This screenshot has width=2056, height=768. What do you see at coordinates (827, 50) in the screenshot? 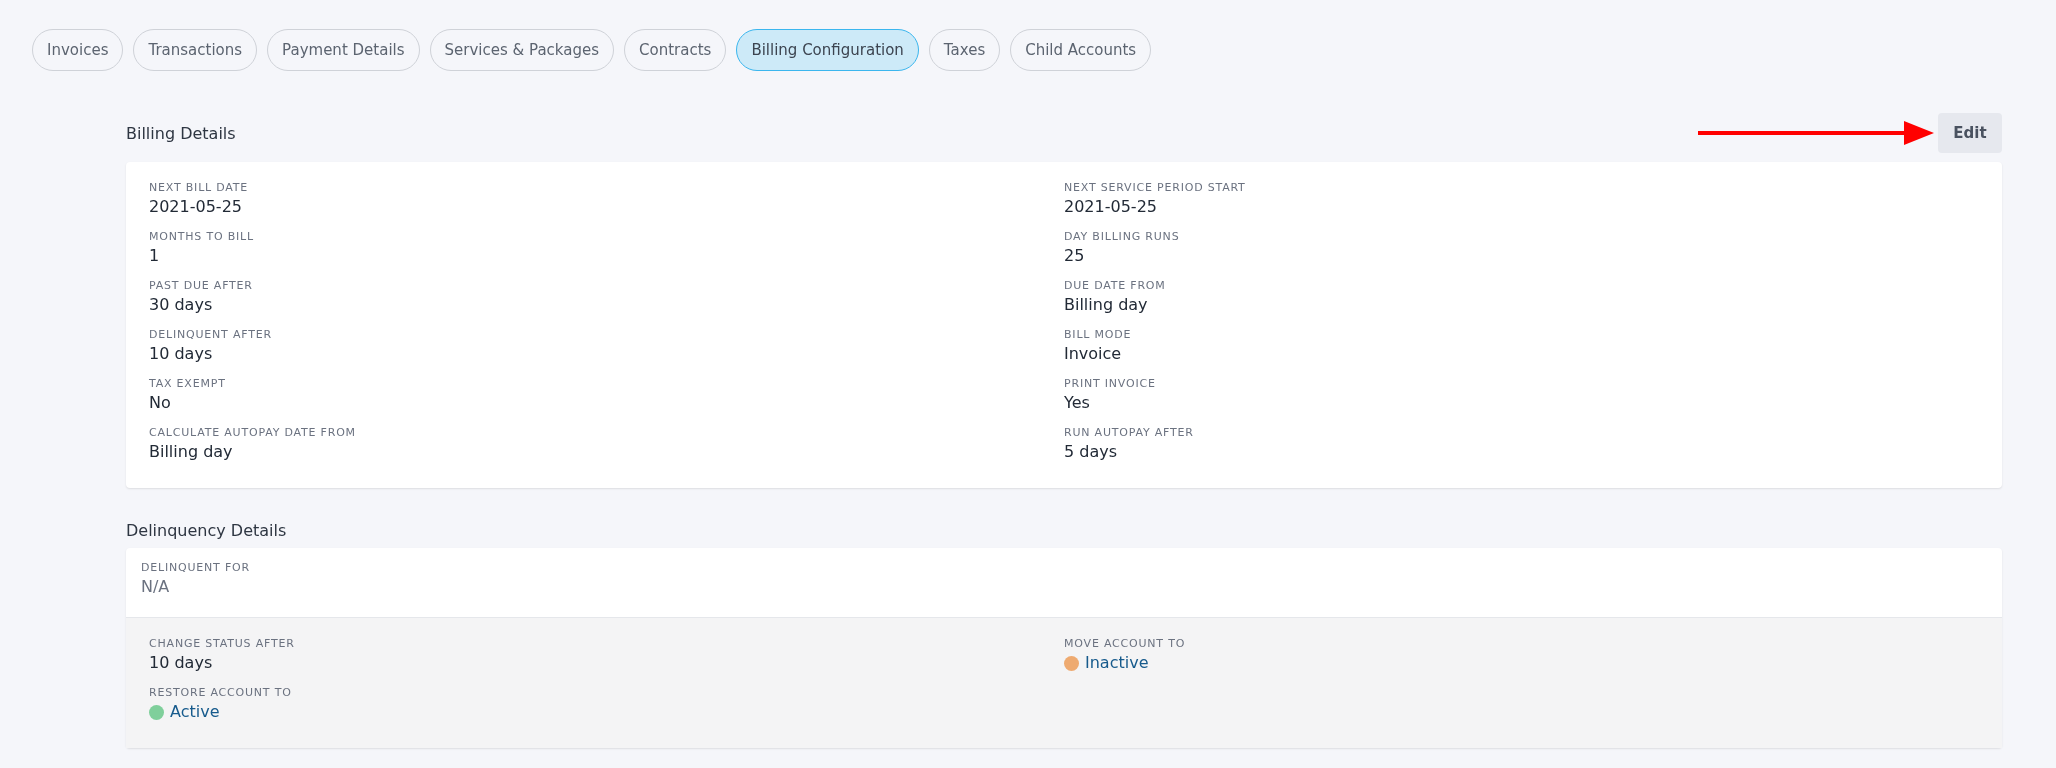
I see `tab: Billing Configuration` at bounding box center [827, 50].